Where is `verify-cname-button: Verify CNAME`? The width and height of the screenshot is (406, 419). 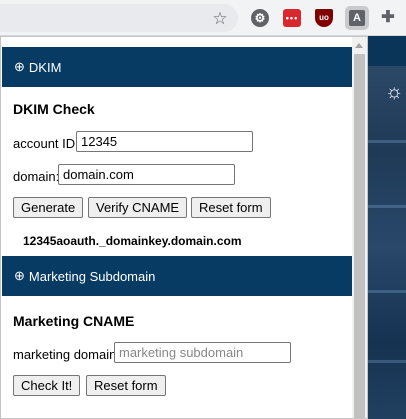 verify-cname-button: Verify CNAME is located at coordinates (138, 207).